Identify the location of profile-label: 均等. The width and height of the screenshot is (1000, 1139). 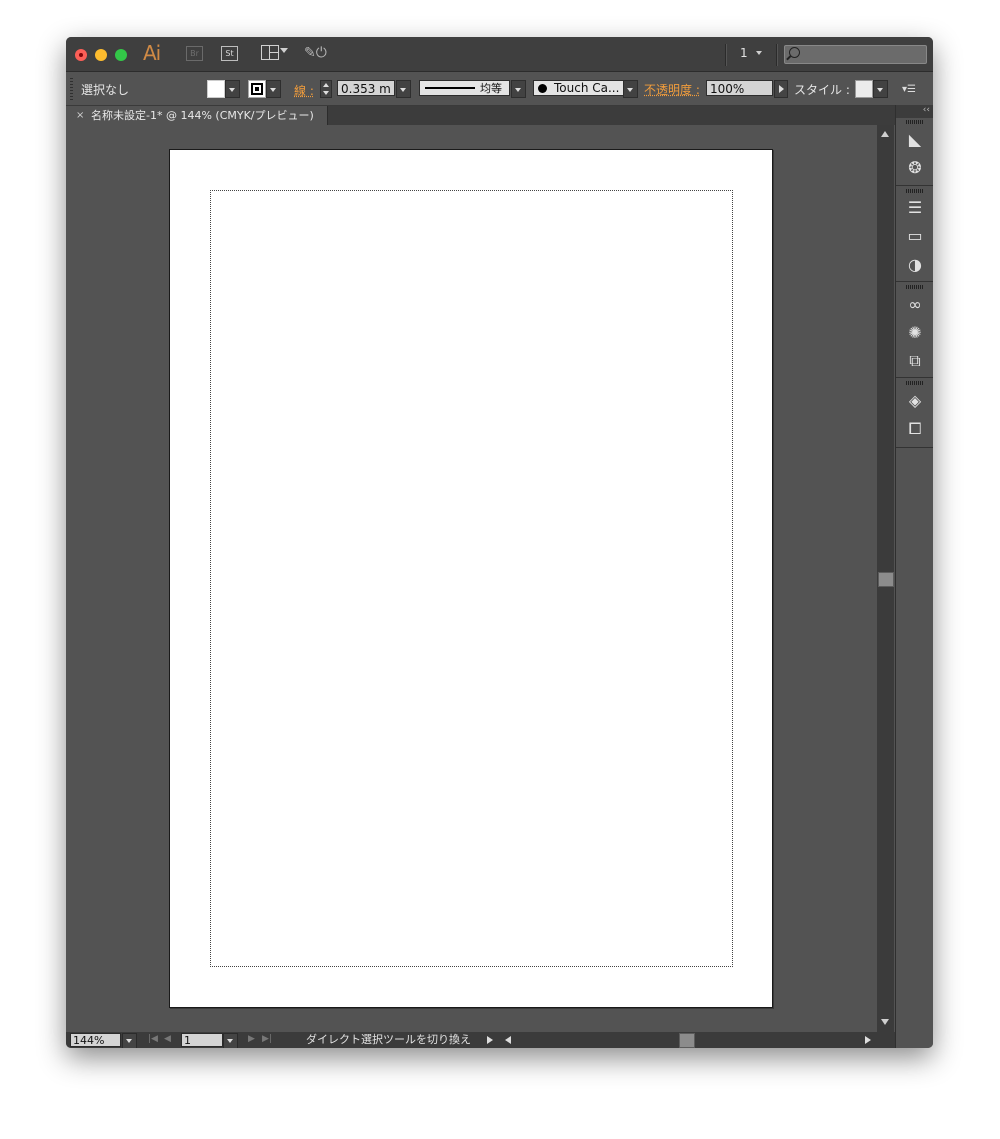
(491, 88).